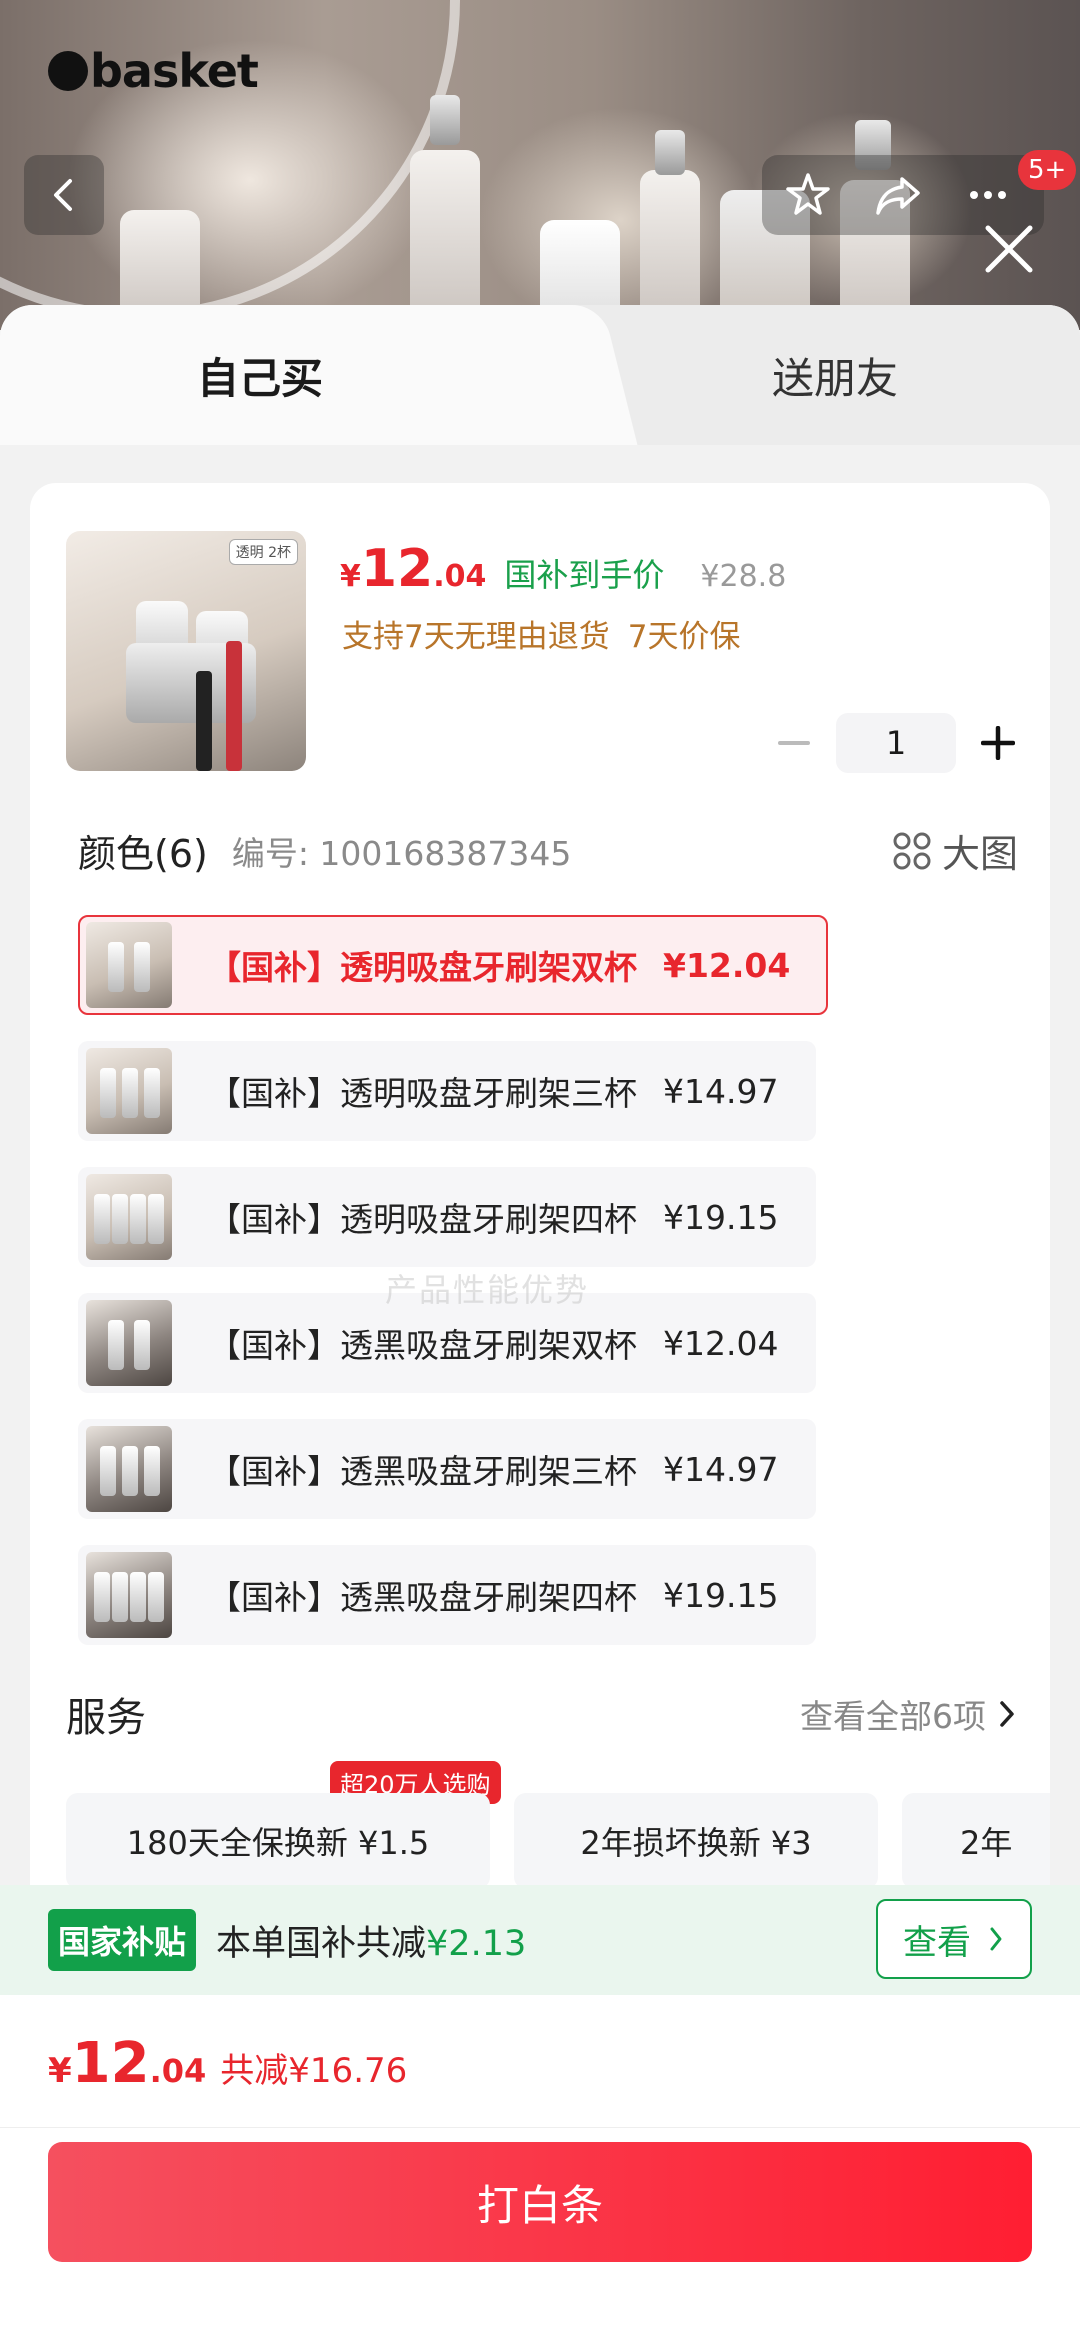  What do you see at coordinates (422, 1219) in the screenshot?
I see `option-label: 【国补】透明吸盘牙刷架四杯` at bounding box center [422, 1219].